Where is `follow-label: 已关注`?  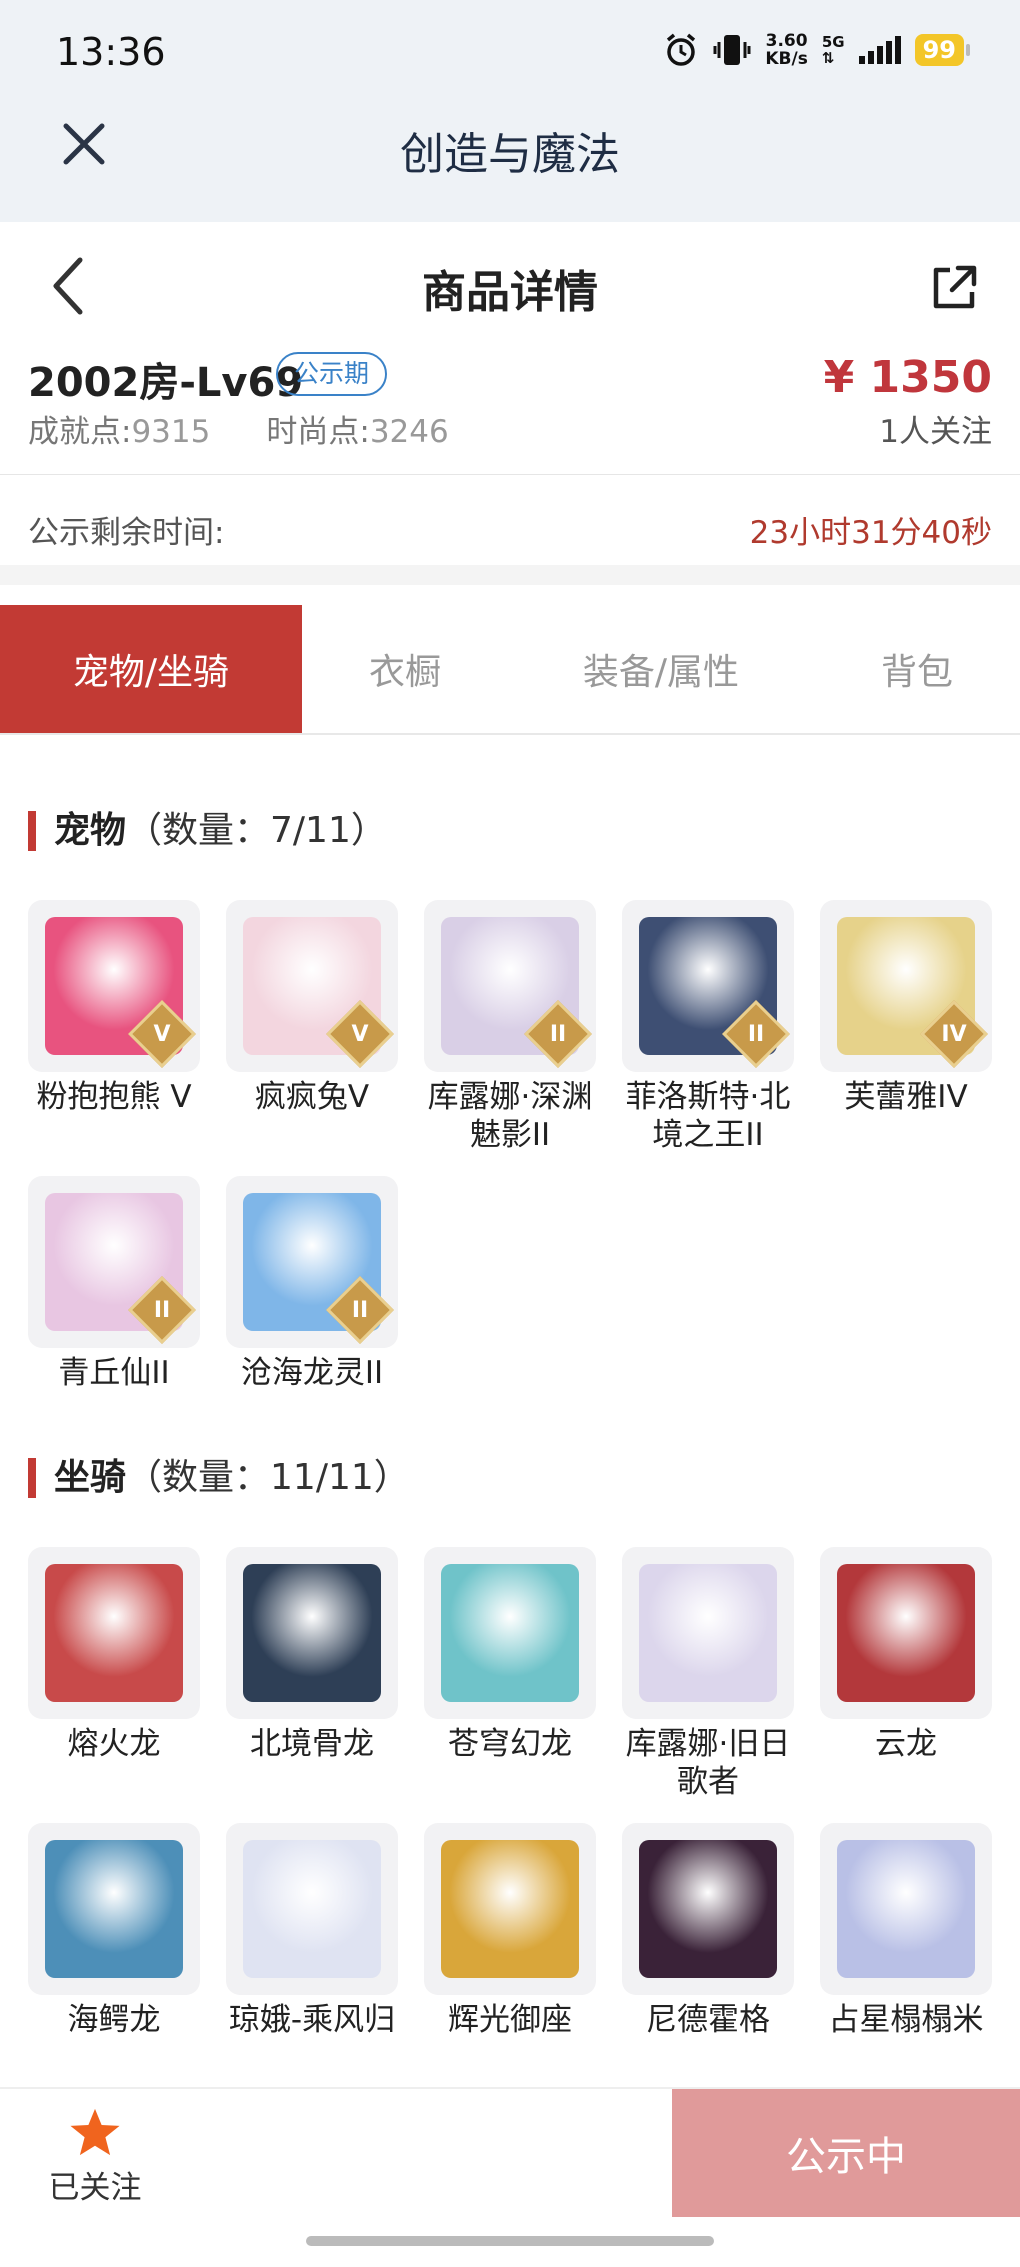
follow-label: 已关注 is located at coordinates (95, 2188).